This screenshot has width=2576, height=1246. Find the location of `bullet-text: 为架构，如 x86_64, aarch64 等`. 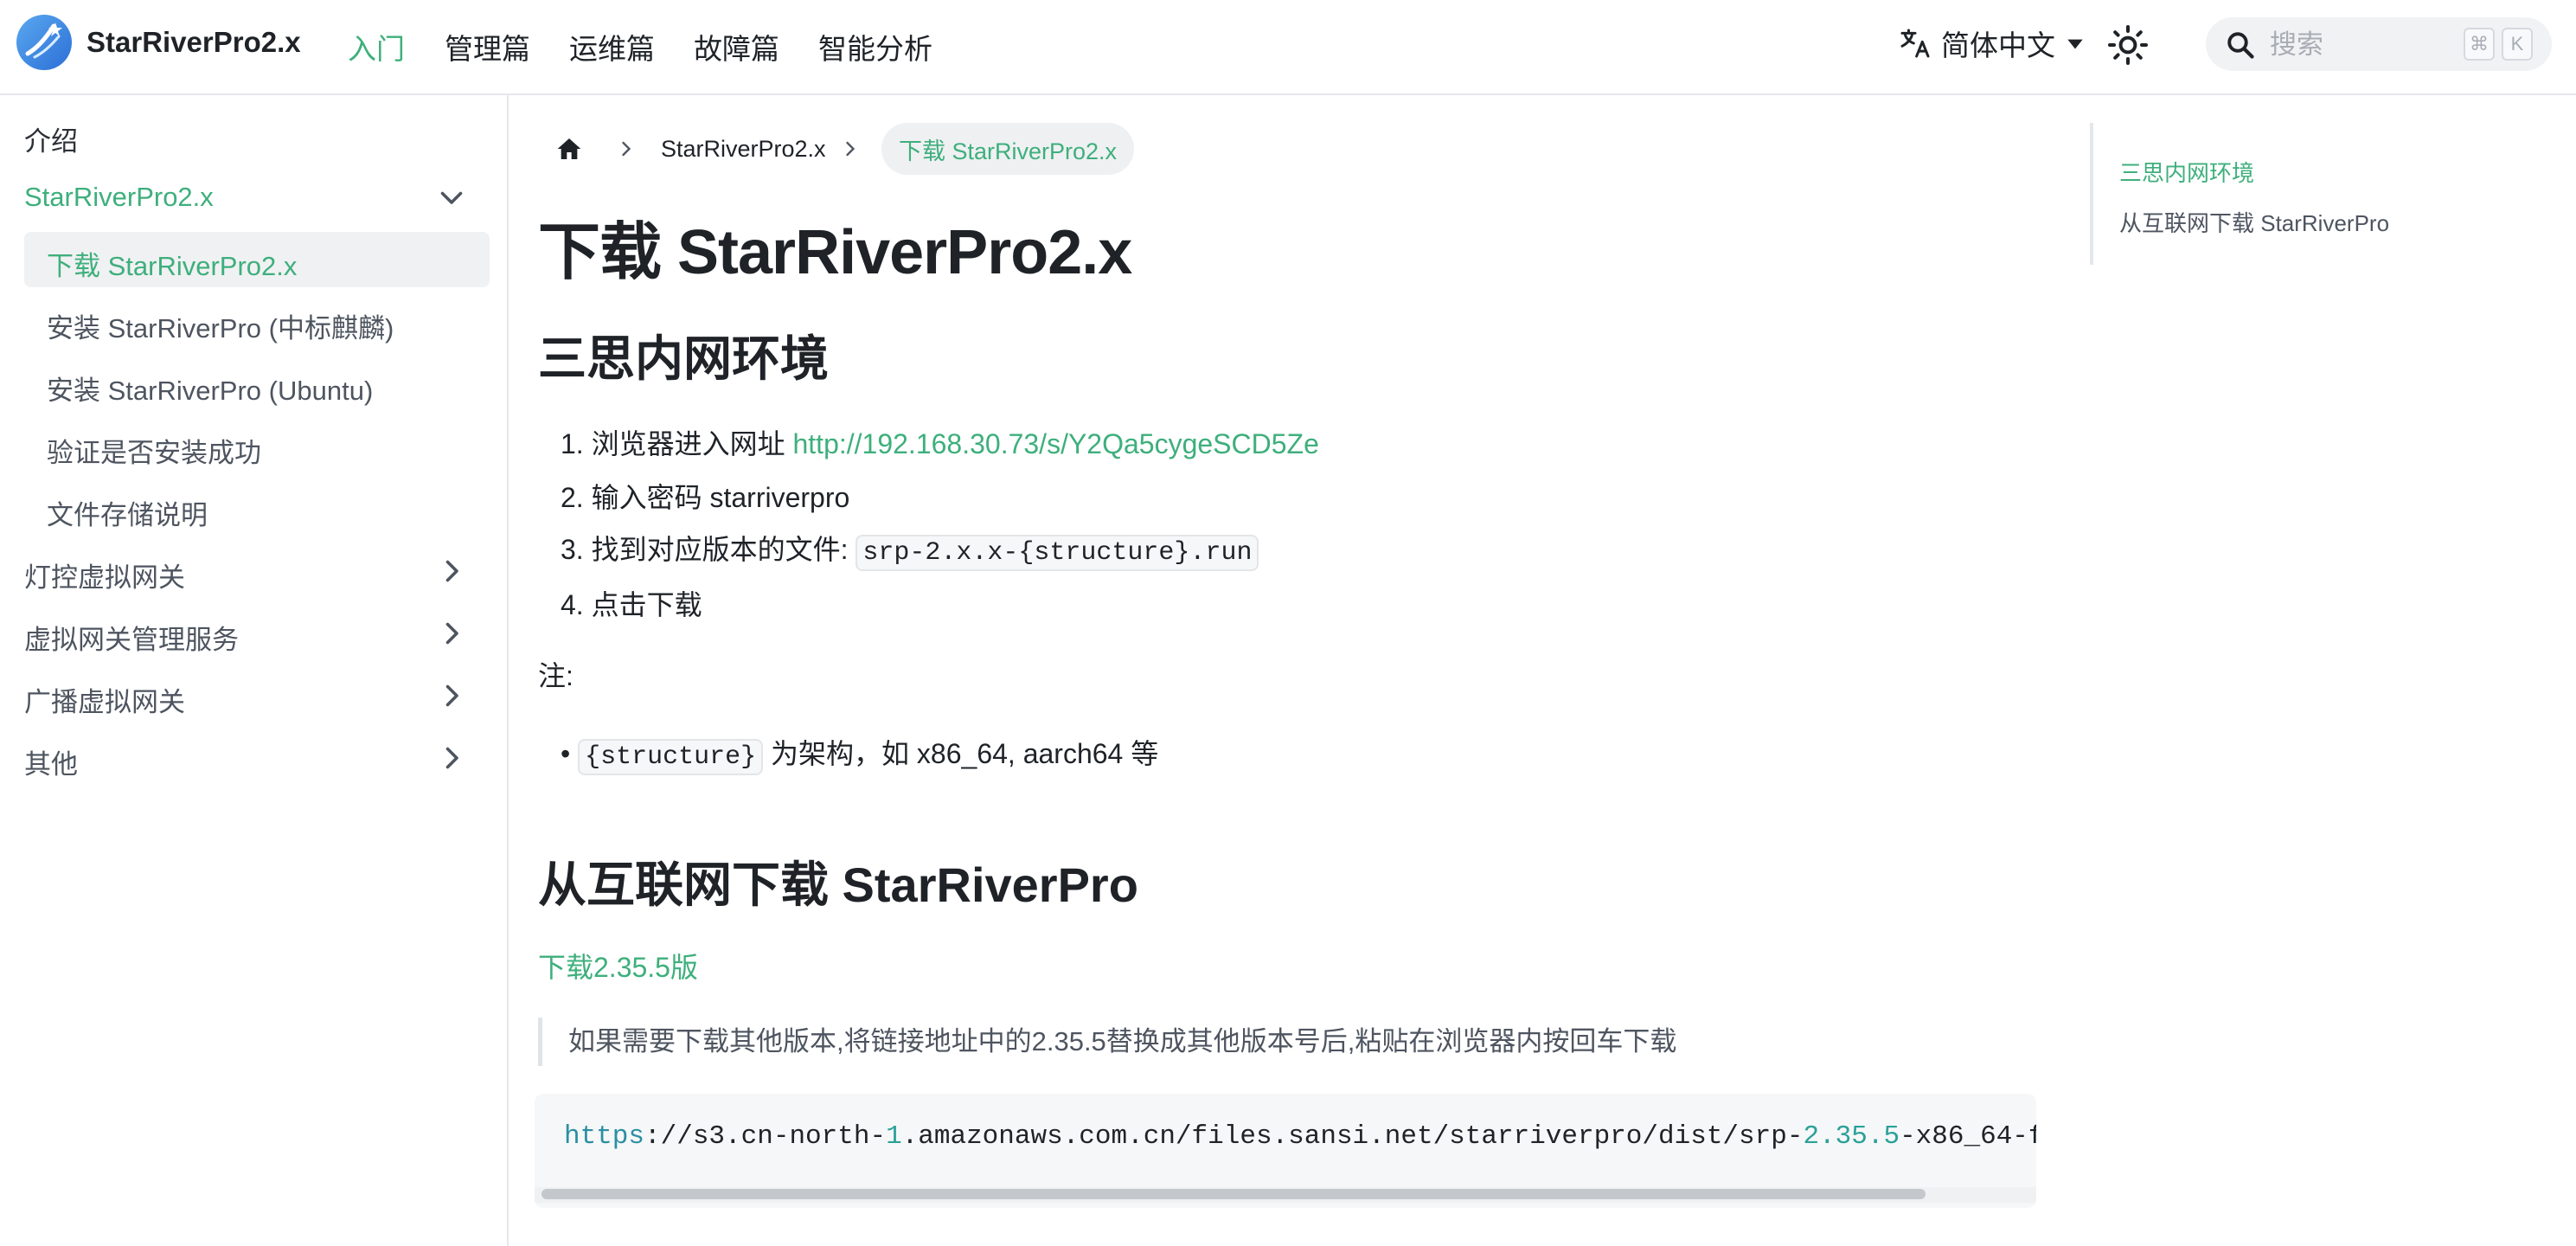

bullet-text: 为架构，如 x86_64, aarch64 等 is located at coordinates (961, 754).